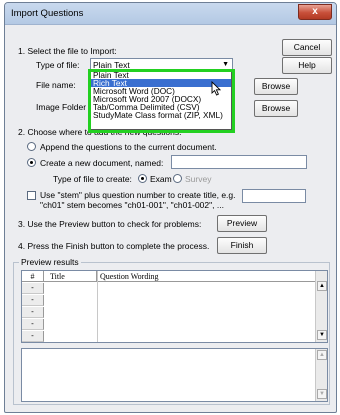  What do you see at coordinates (242, 245) in the screenshot?
I see `finish-button: Finish` at bounding box center [242, 245].